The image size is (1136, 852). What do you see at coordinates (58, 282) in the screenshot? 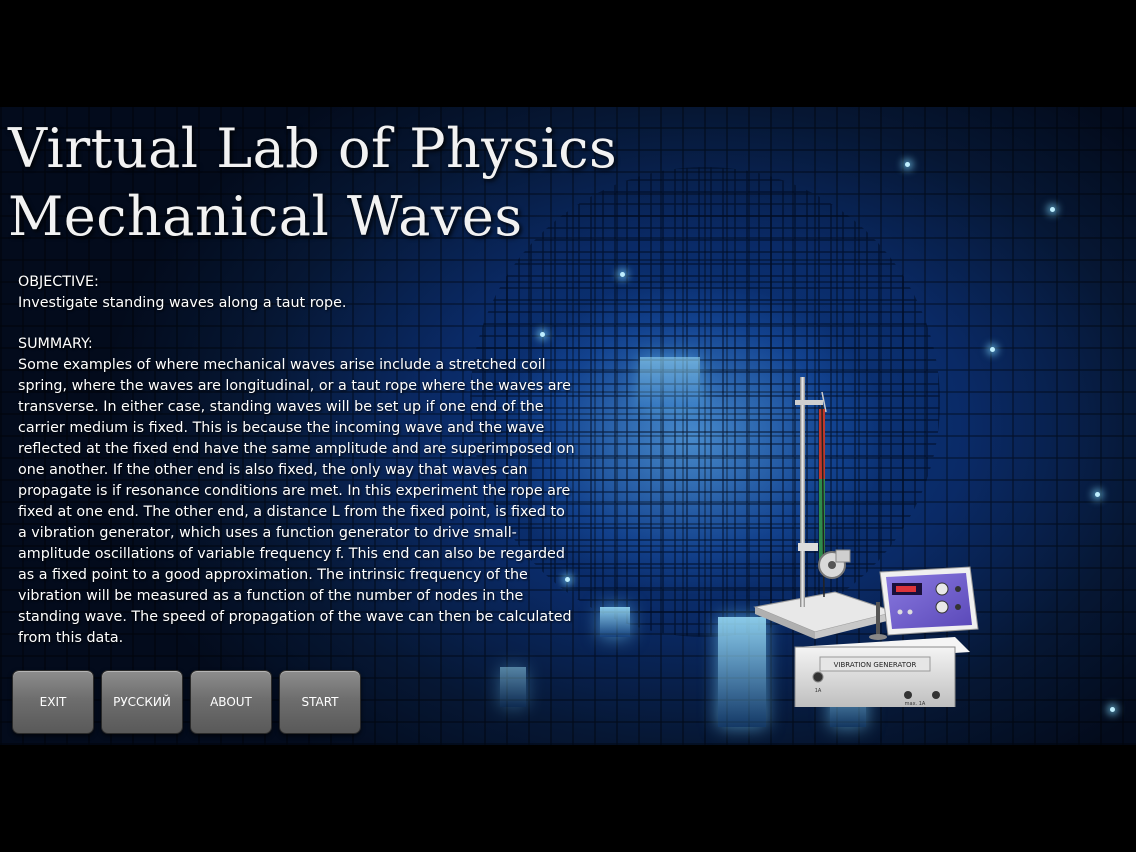
I see `objective-heading: OBJECTIVE:` at bounding box center [58, 282].